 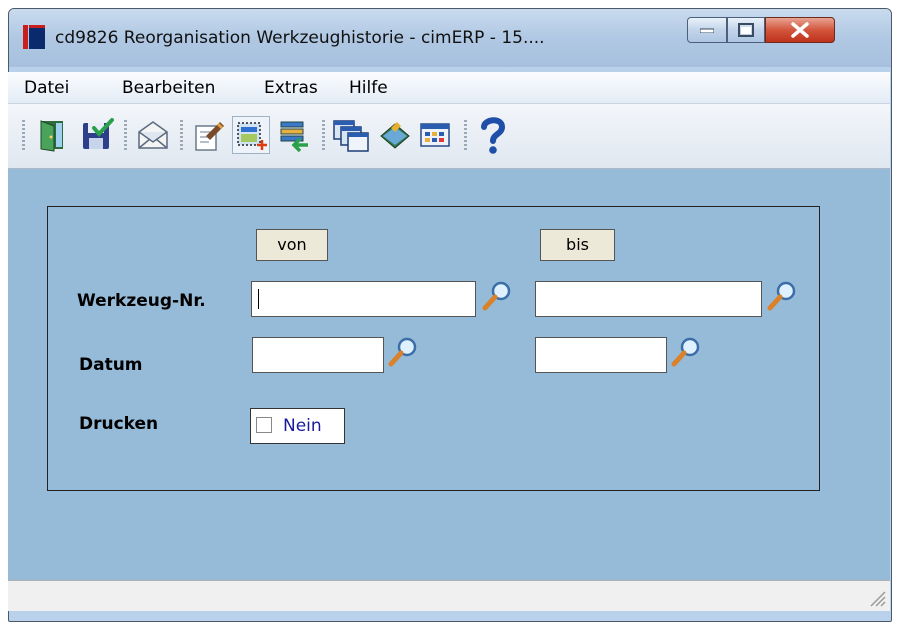 What do you see at coordinates (449, 595) in the screenshot?
I see `status-bar` at bounding box center [449, 595].